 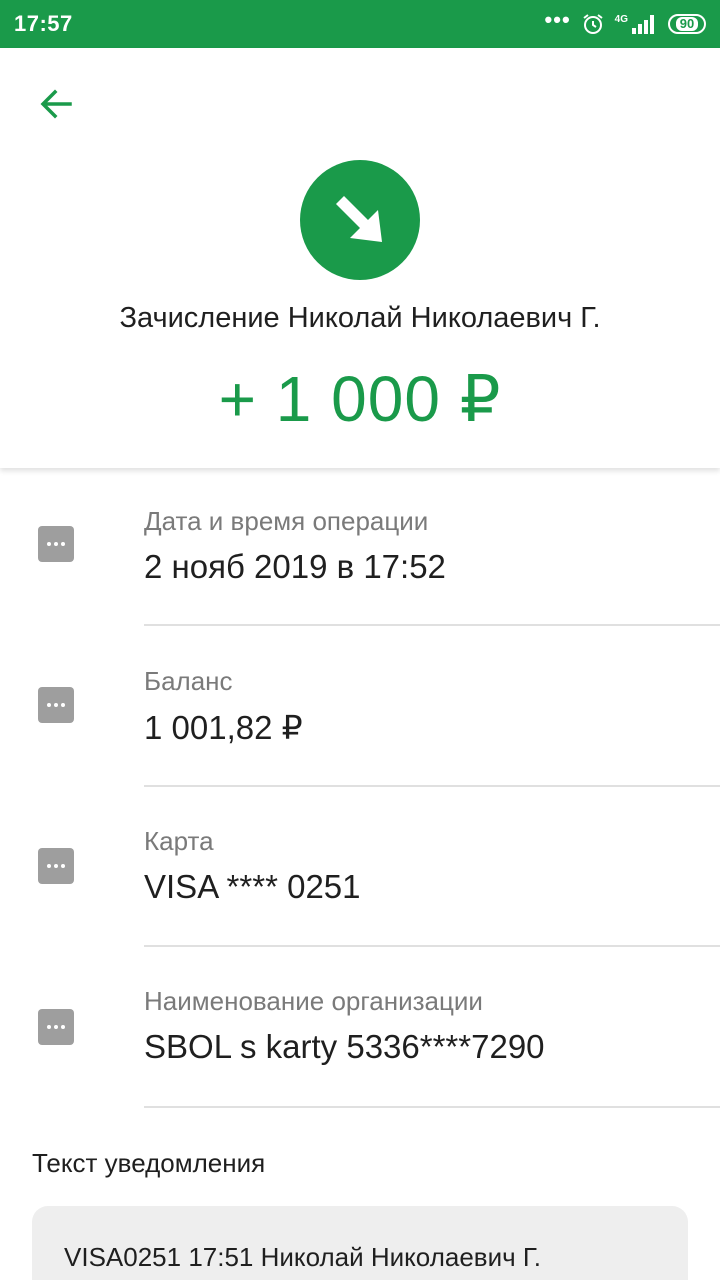 I want to click on detail-row-balance: Баланс 1 001,82 ₽, so click(x=360, y=708).